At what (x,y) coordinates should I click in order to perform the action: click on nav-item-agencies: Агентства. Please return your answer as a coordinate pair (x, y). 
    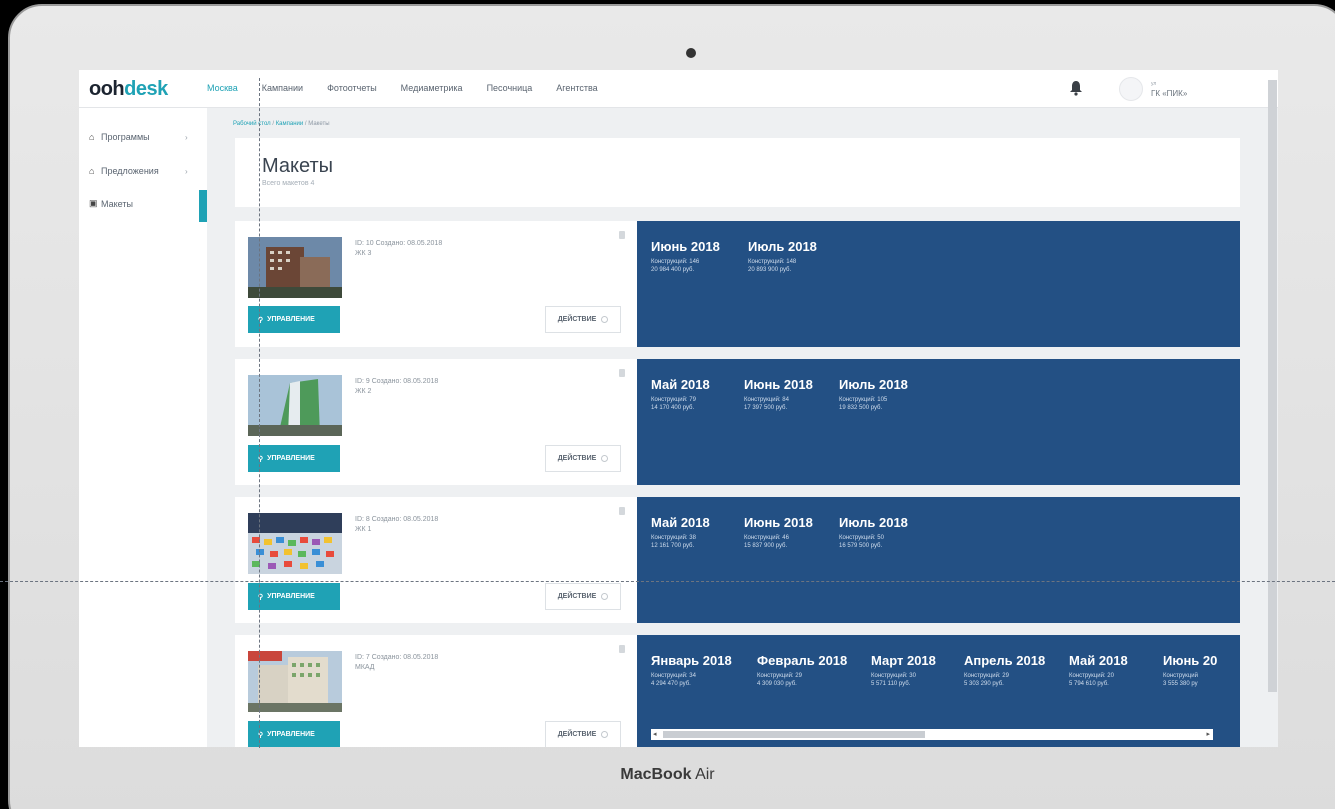
    Looking at the image, I should click on (576, 88).